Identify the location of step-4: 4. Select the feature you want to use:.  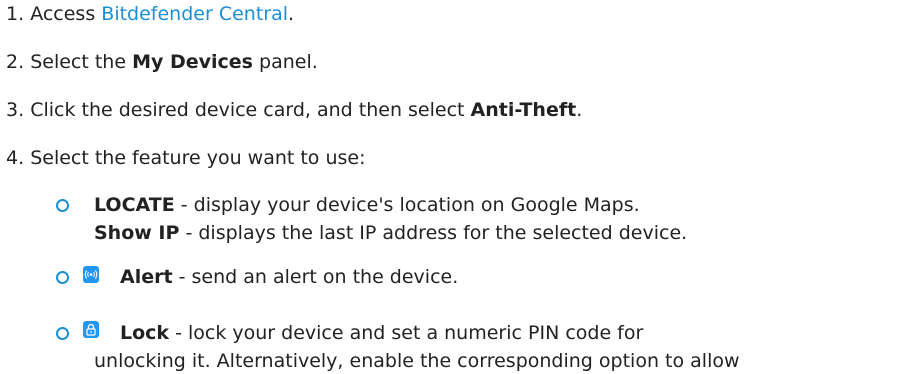
(186, 158).